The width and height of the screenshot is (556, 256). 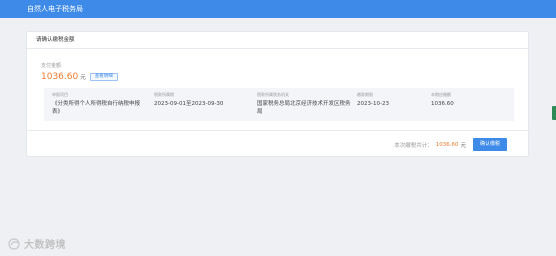 I want to click on side-tab, so click(x=554, y=113).